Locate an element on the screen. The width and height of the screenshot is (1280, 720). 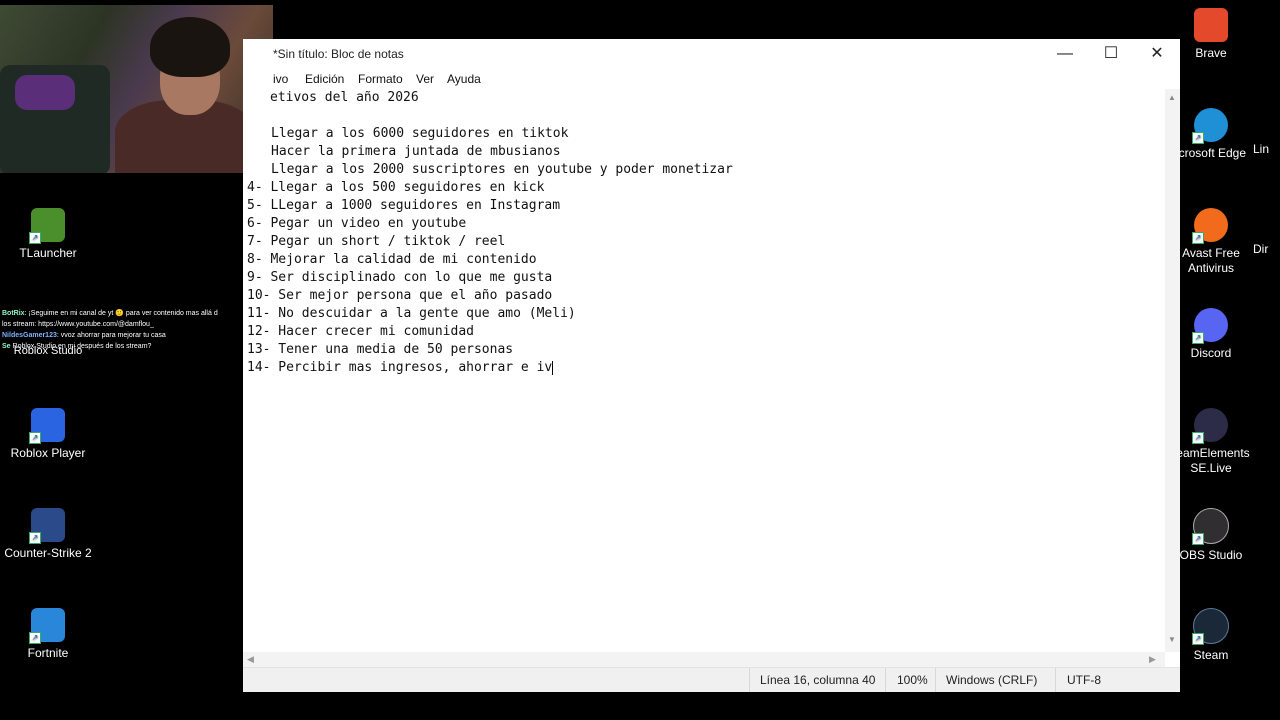
title-bar: *Sin título: Bloc de notas — ☐ ✕ is located at coordinates (711, 54).